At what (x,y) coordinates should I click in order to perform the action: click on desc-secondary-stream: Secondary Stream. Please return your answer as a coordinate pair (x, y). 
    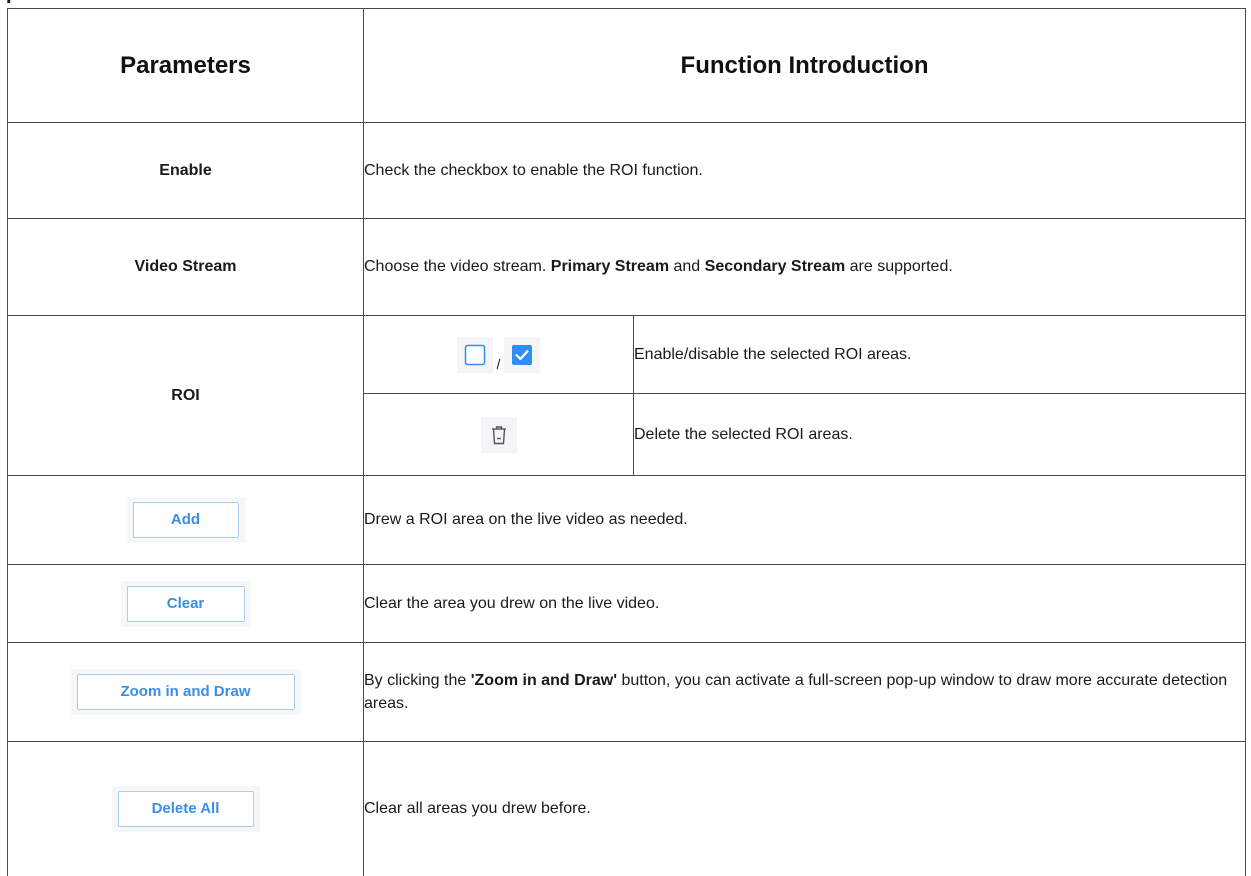
    Looking at the image, I should click on (775, 267).